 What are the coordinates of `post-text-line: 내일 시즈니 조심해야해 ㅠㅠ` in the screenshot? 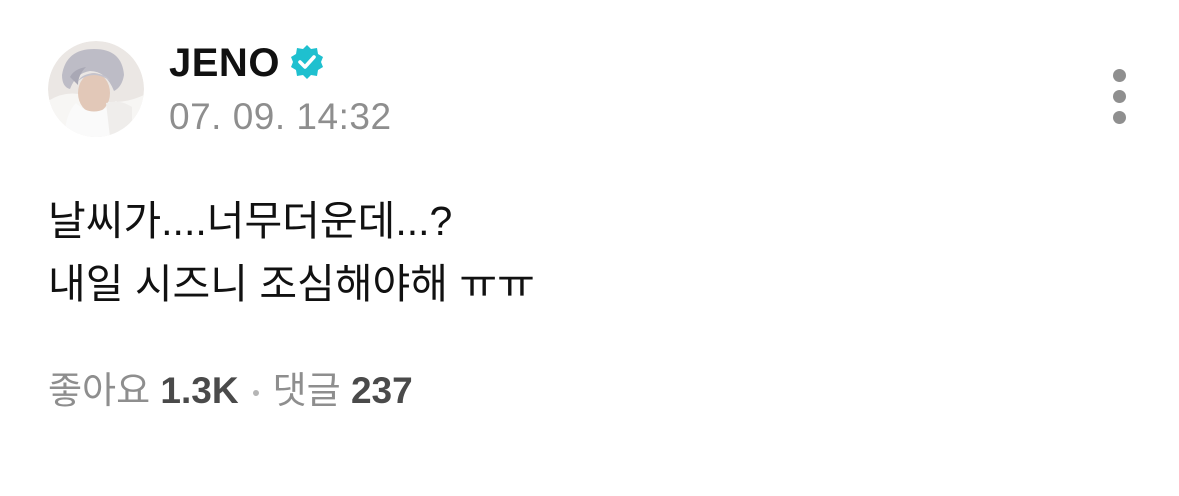 It's located at (291, 284).